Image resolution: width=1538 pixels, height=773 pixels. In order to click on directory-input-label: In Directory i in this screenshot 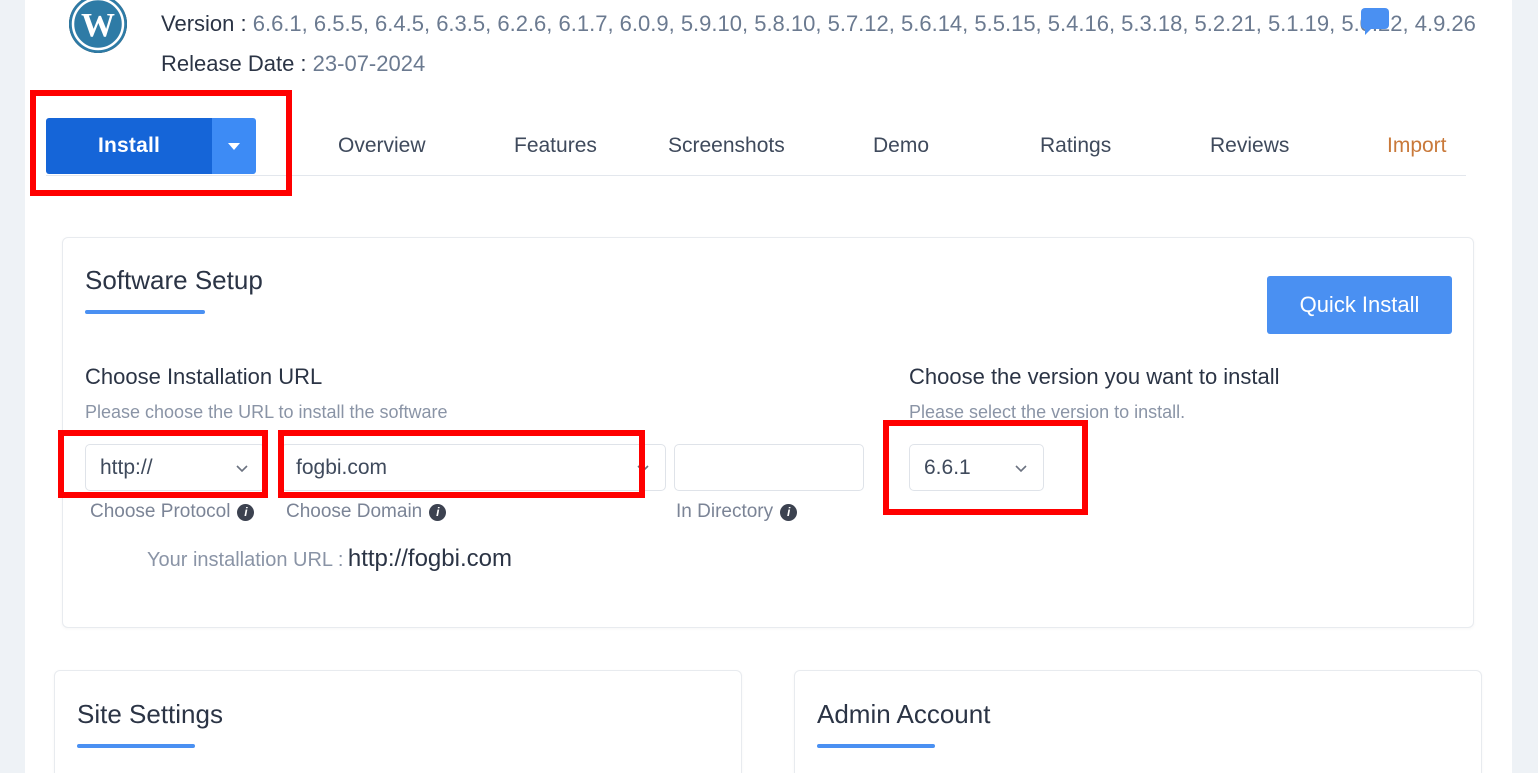, I will do `click(737, 512)`.